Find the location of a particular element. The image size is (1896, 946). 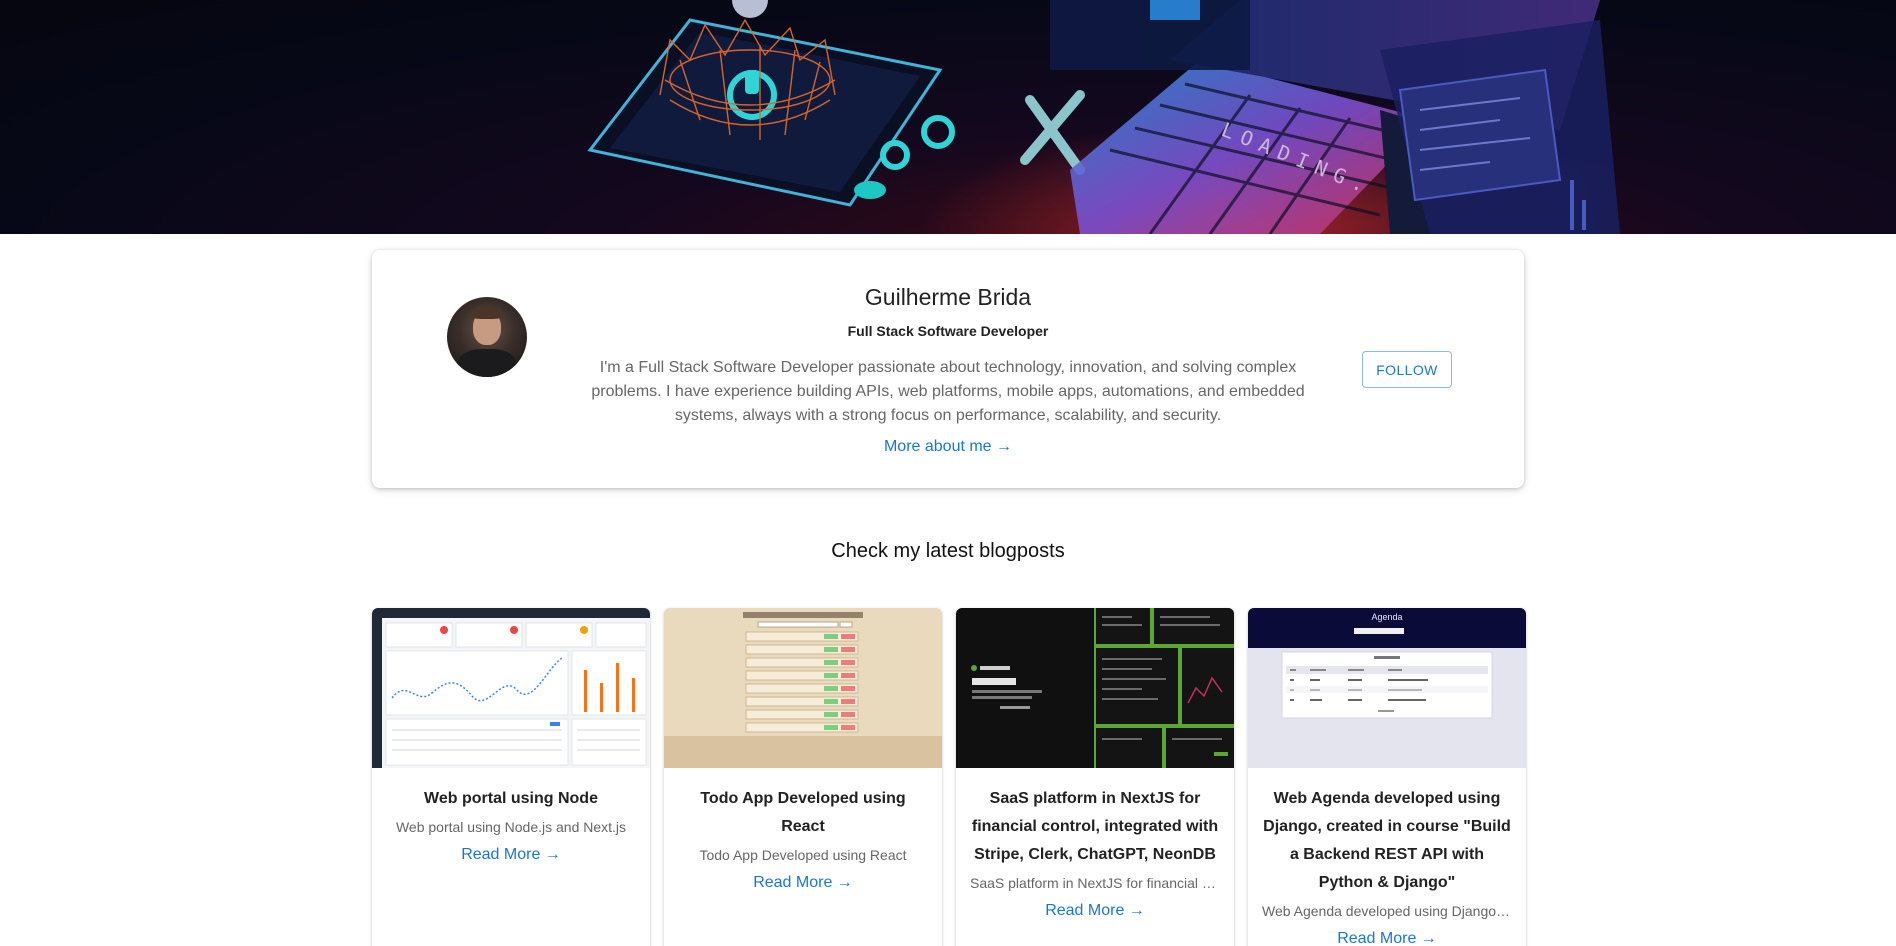

post-thumbnail-saas is located at coordinates (1095, 688).